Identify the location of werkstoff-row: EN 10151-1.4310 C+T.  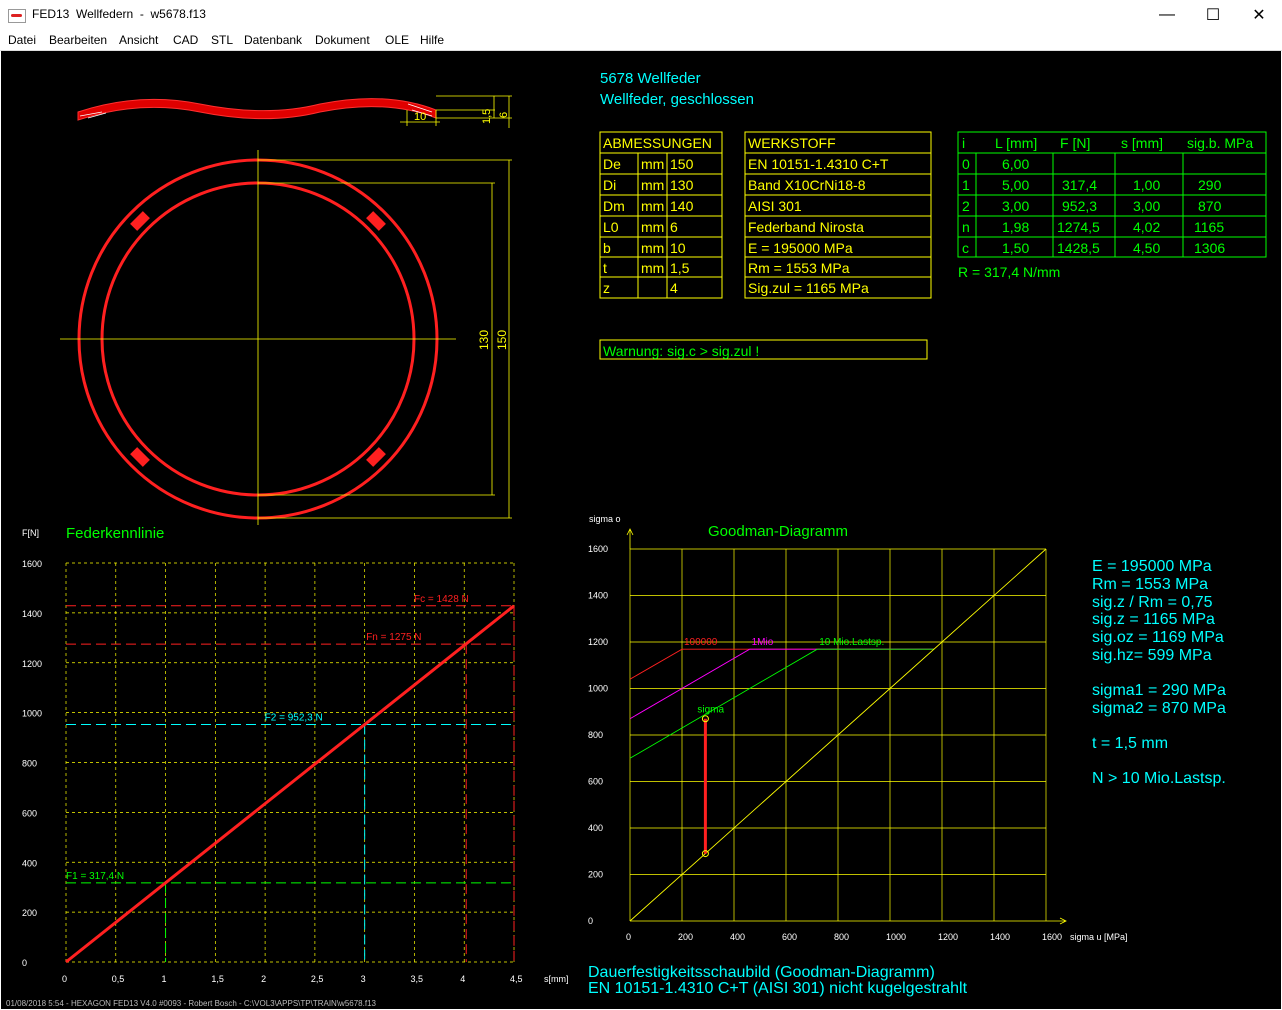
(818, 164).